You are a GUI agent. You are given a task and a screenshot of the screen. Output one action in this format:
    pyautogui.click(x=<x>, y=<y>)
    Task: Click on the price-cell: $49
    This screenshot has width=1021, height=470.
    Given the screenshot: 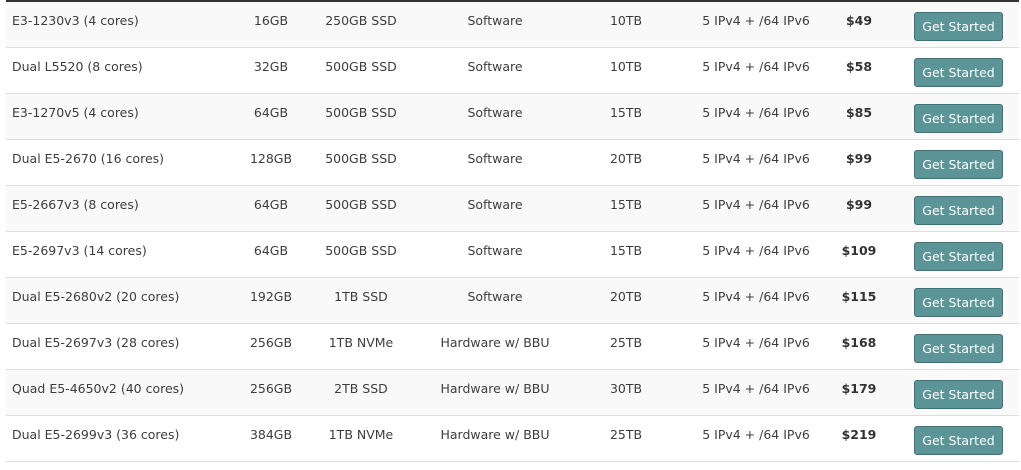 What is the action you would take?
    pyautogui.click(x=859, y=20)
    